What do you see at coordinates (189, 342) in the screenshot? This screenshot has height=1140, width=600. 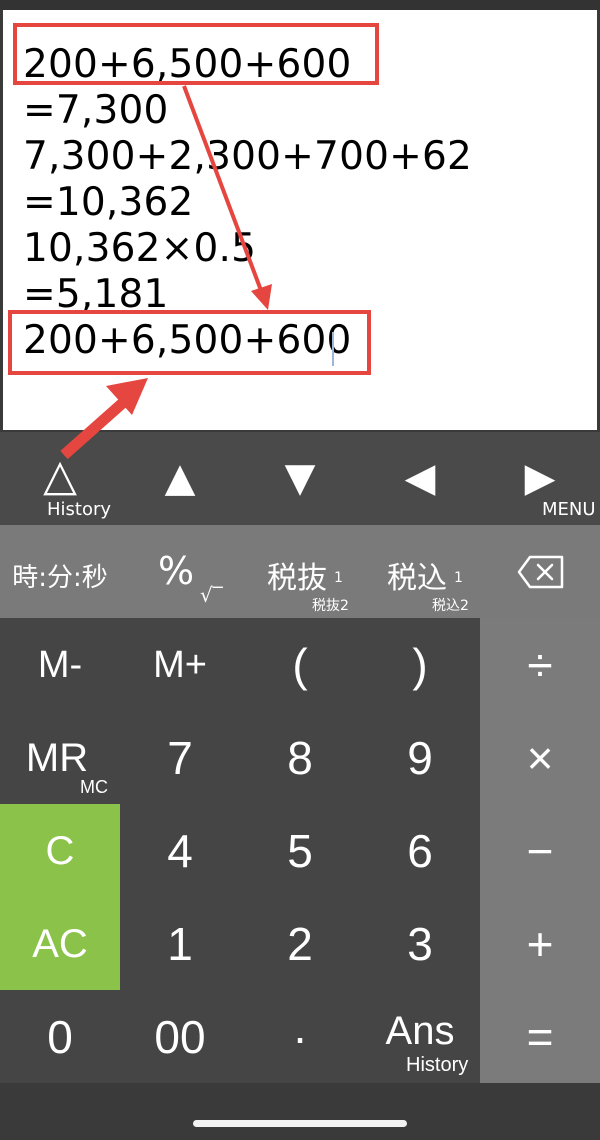 I see `highlight-box-bottom` at bounding box center [189, 342].